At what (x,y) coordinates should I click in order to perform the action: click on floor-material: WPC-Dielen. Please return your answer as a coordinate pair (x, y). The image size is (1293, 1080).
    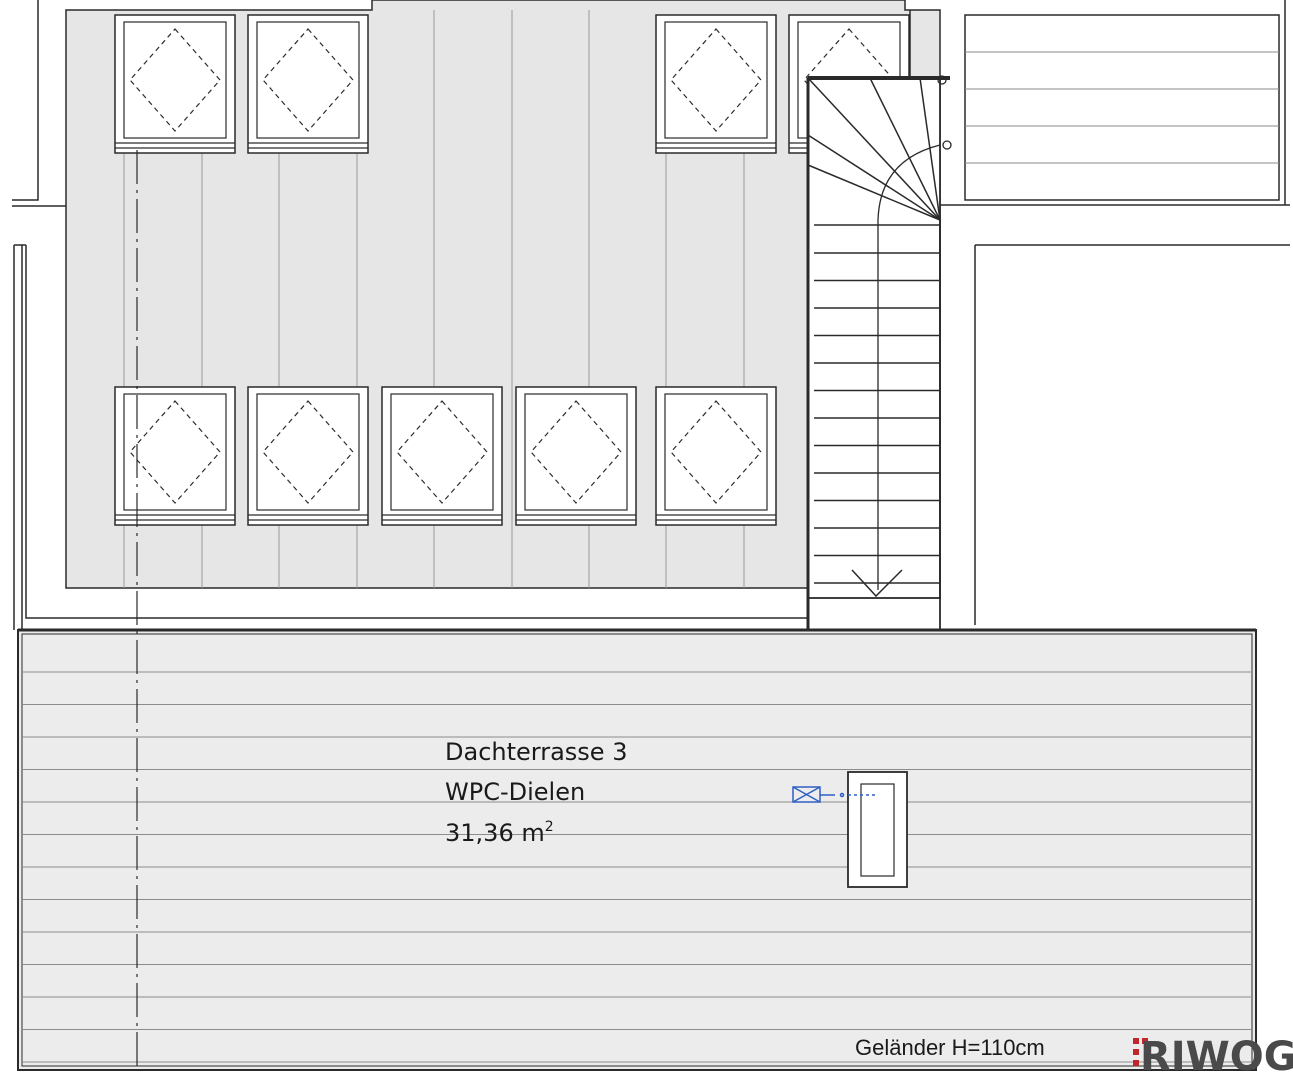
    Looking at the image, I should click on (515, 792).